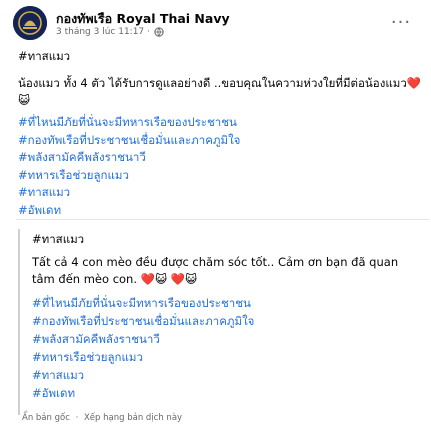 Image resolution: width=431 pixels, height=440 pixels. I want to click on rate-translation-link: Xếp hạng bản dịch này, so click(133, 418).